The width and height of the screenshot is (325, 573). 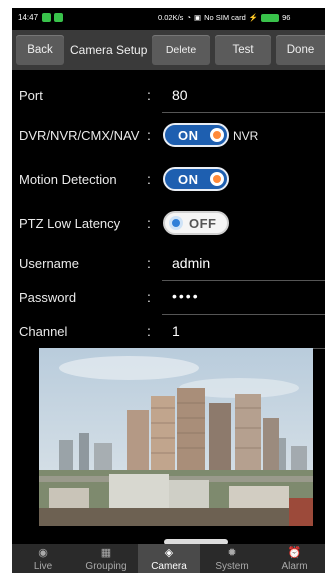 What do you see at coordinates (149, 263) in the screenshot?
I see `username-colon: :` at bounding box center [149, 263].